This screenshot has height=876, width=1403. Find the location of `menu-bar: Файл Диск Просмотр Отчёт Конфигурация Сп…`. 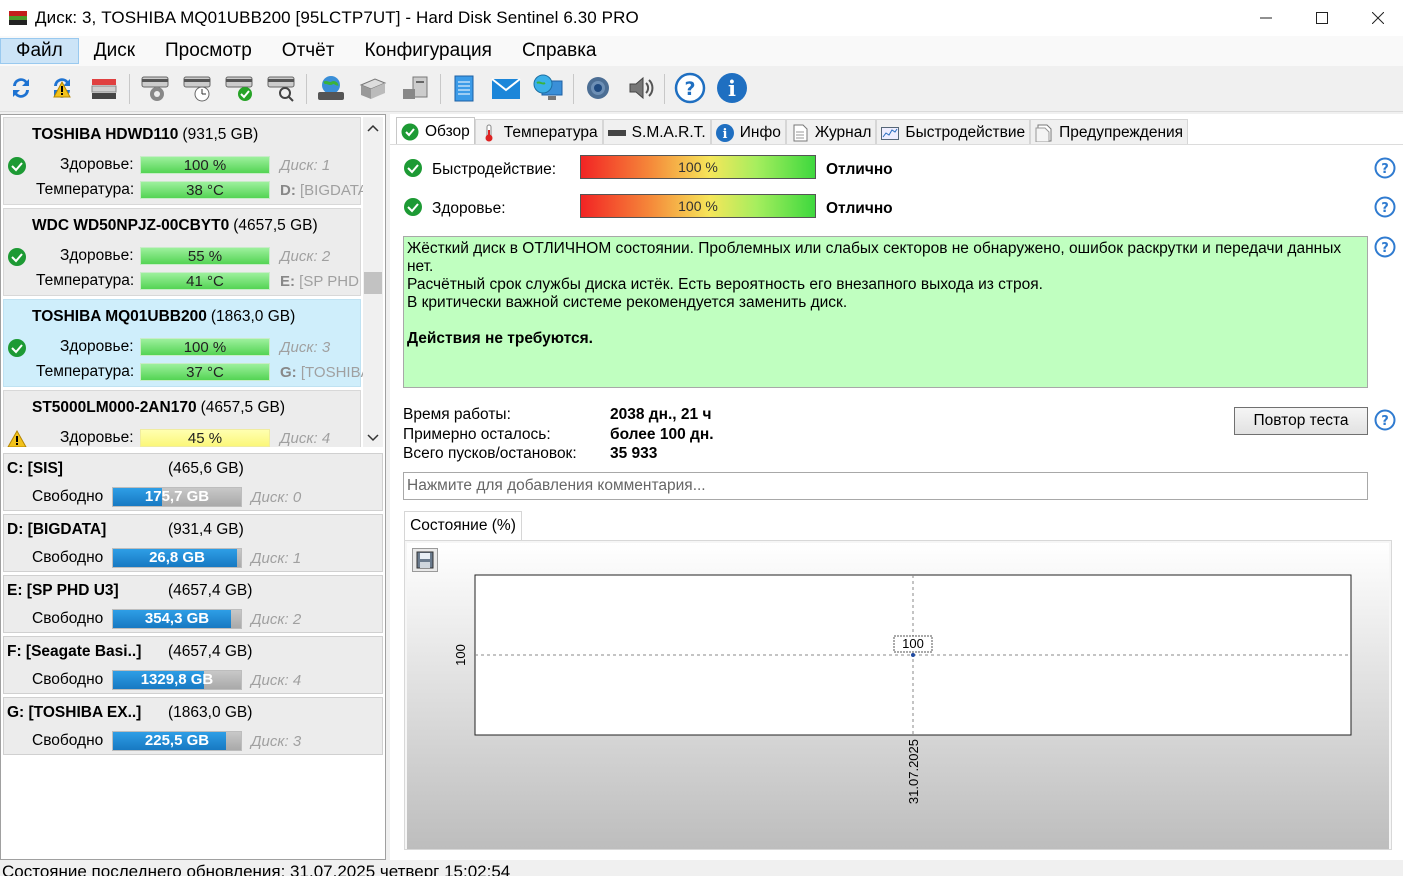

menu-bar: Файл Диск Просмотр Отчёт Конфигурация Сп… is located at coordinates (701, 51).